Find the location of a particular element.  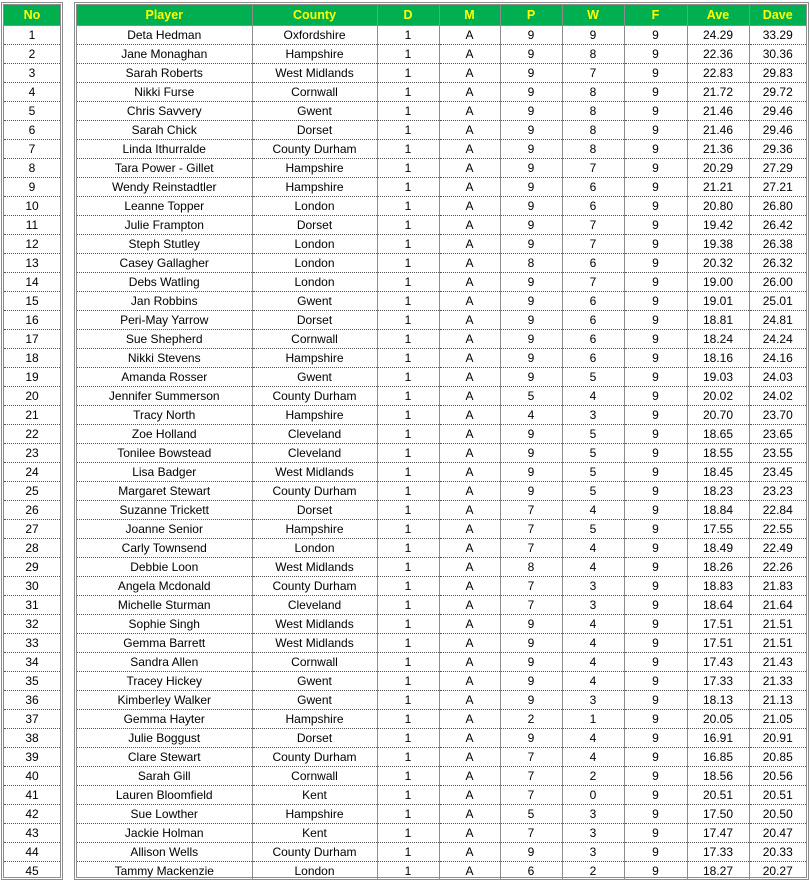

header-player: Player is located at coordinates (165, 15).